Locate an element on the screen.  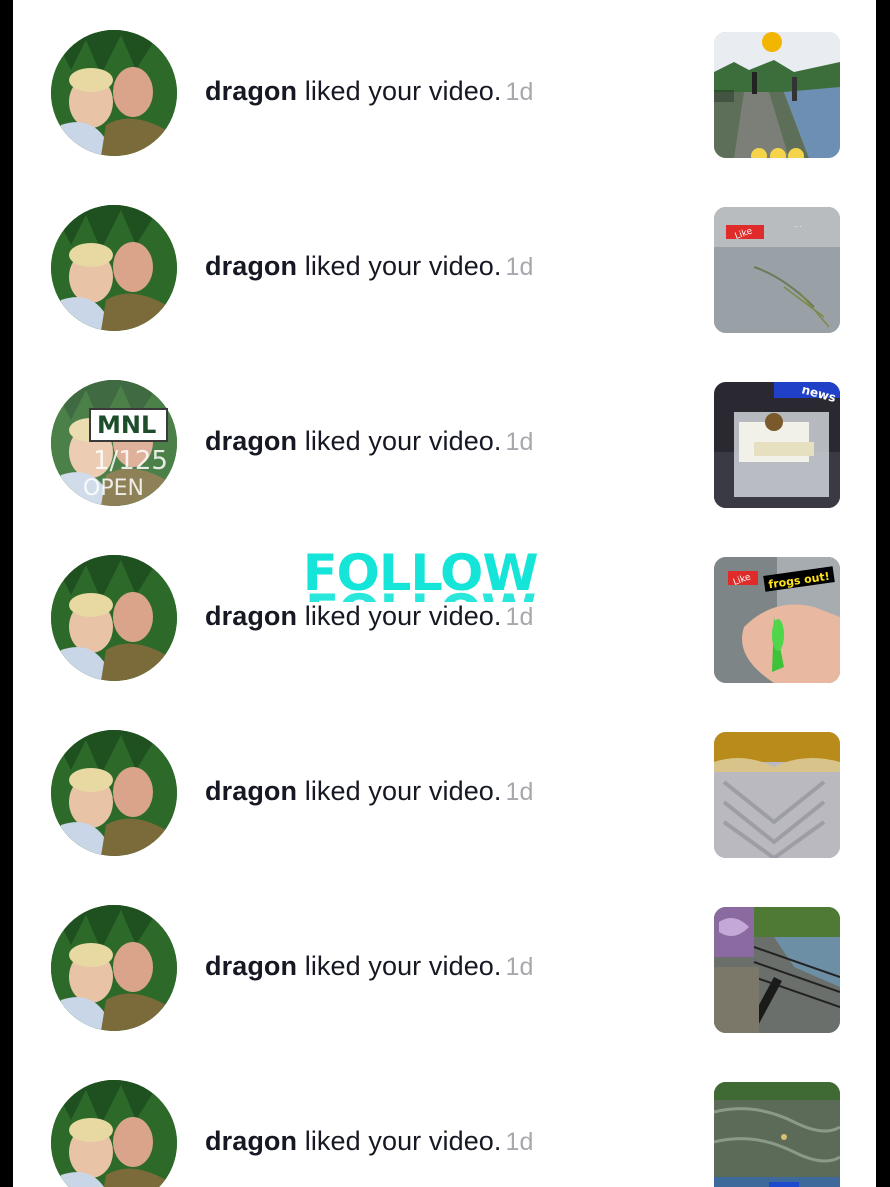
mnl-sticker-overlay: MNL 1/125 OPEN is located at coordinates (125, 454).